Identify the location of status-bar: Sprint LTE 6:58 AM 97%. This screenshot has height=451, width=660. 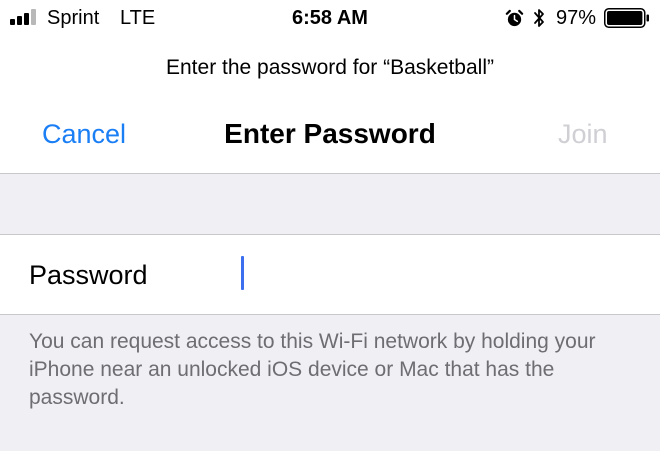
(330, 18).